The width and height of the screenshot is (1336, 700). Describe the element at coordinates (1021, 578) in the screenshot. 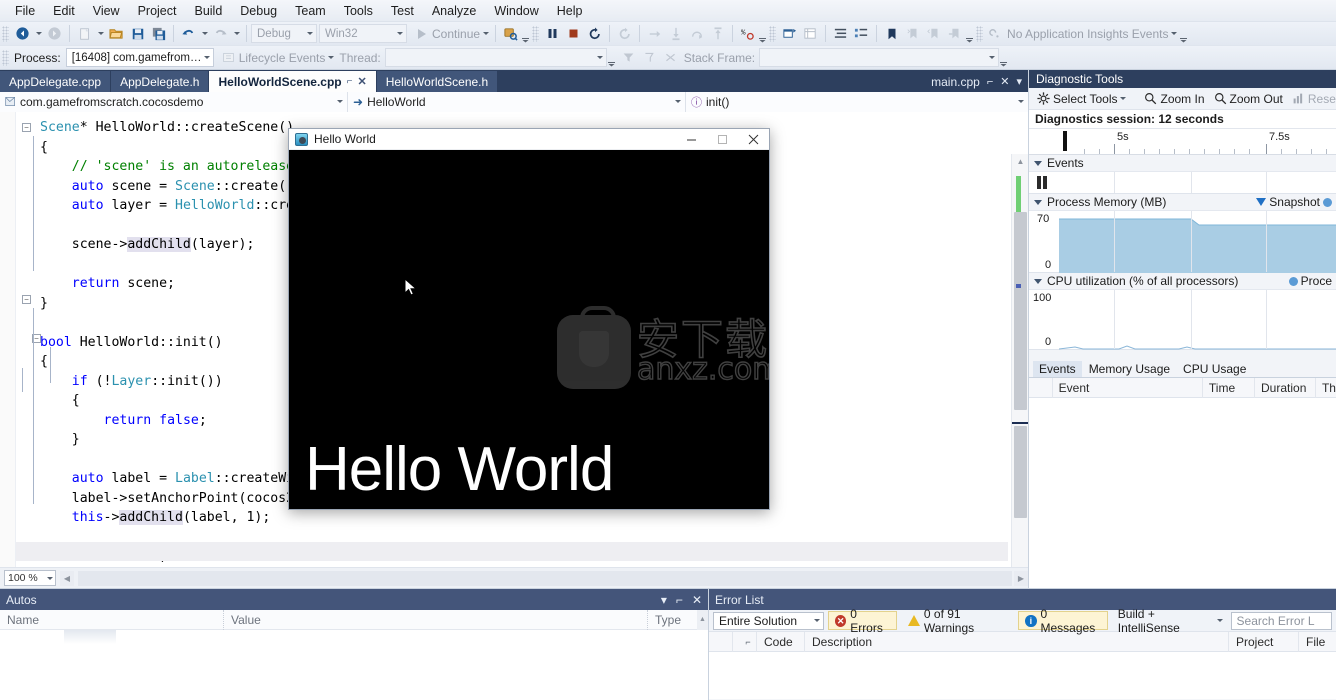

I see `scroll-right-icon: ▶` at that location.